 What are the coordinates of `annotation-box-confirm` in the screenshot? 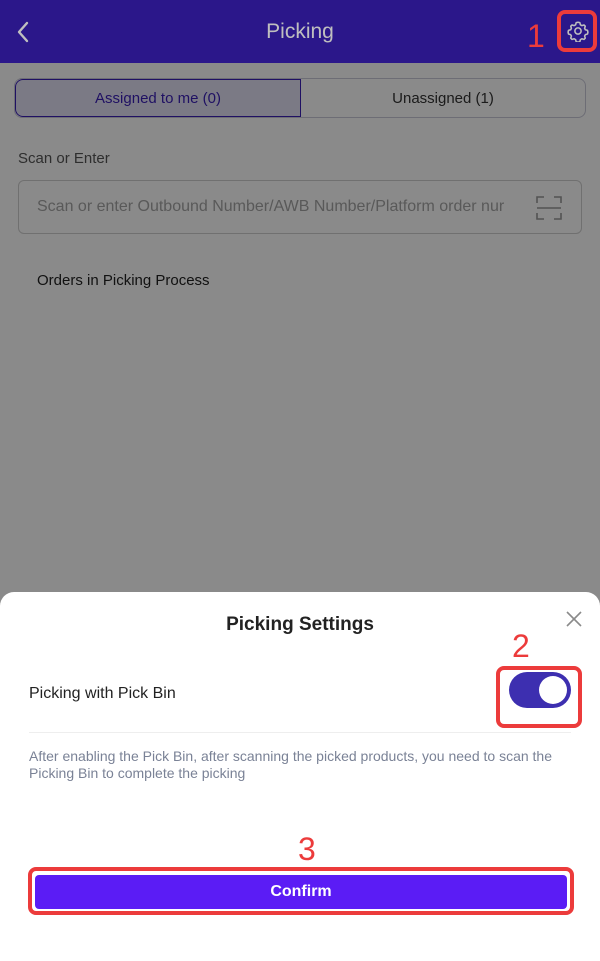 It's located at (301, 891).